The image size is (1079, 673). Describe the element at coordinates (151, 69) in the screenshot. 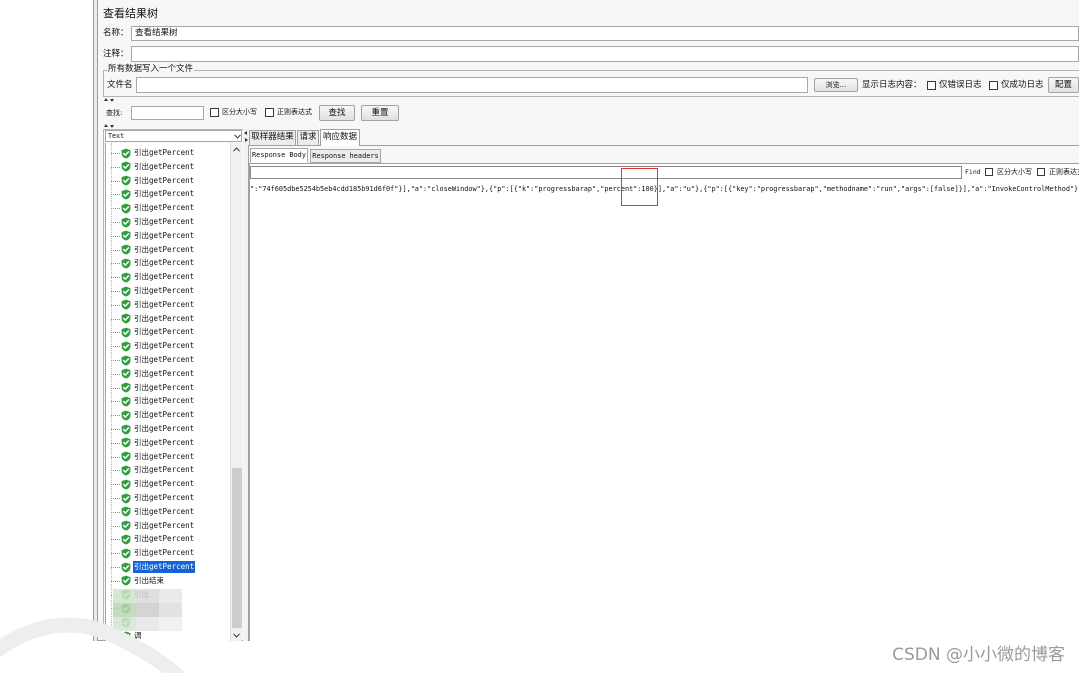

I see `file-fieldset-legend: 所有数据写入一个文件` at that location.